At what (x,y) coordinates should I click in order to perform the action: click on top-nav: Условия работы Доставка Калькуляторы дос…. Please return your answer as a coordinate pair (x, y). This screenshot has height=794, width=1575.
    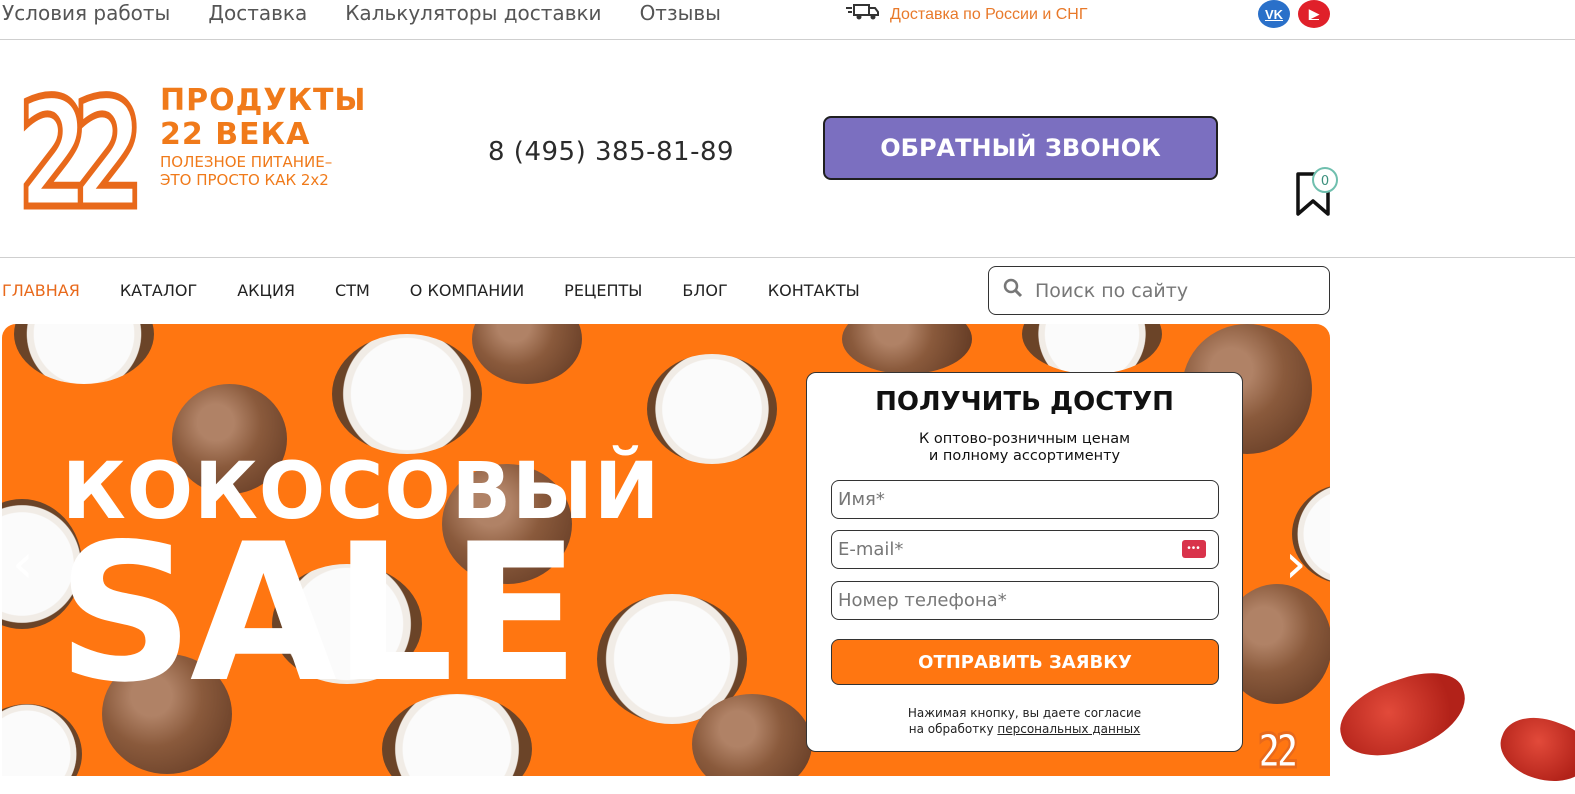
    Looking at the image, I should click on (361, 13).